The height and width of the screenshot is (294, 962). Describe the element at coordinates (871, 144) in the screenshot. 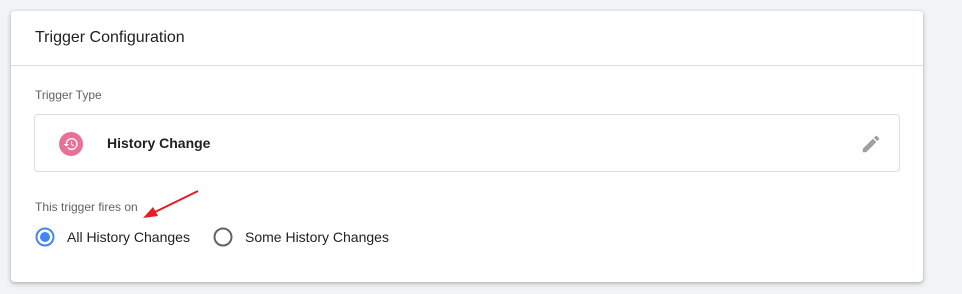

I see `pencil-icon` at that location.